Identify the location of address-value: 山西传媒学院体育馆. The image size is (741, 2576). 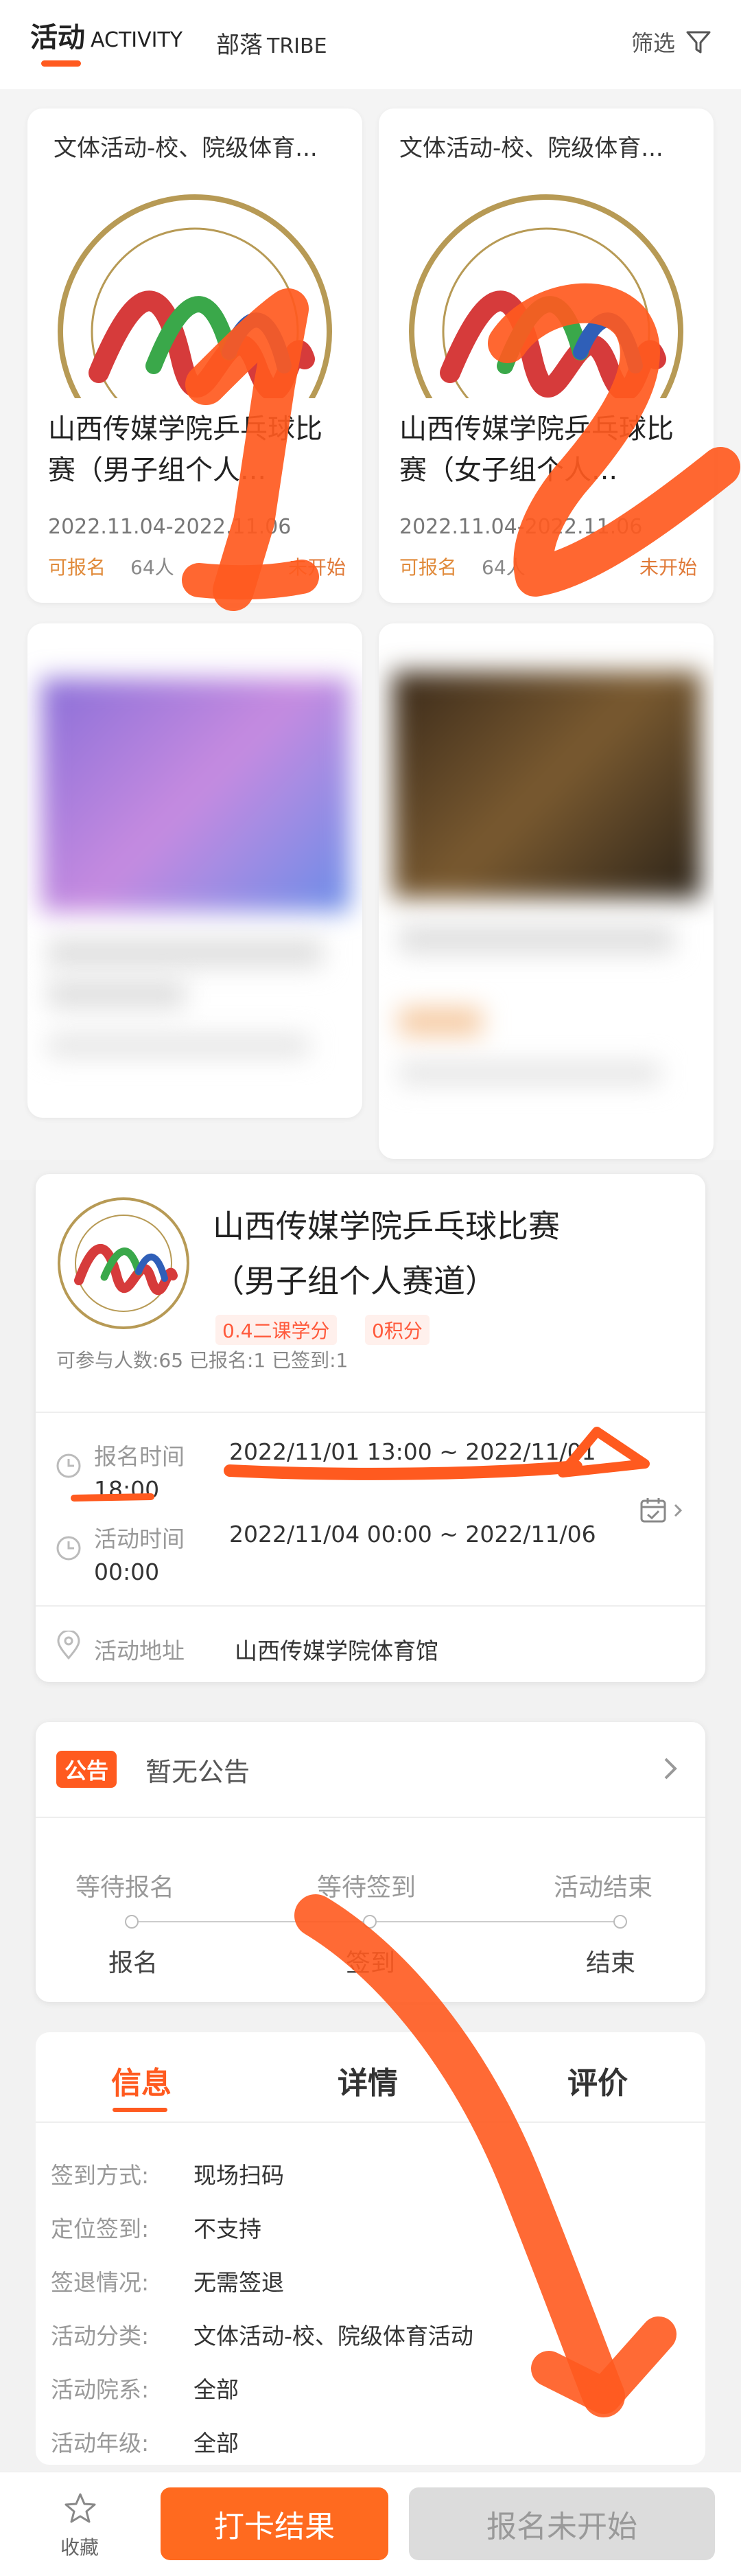
(336, 1650).